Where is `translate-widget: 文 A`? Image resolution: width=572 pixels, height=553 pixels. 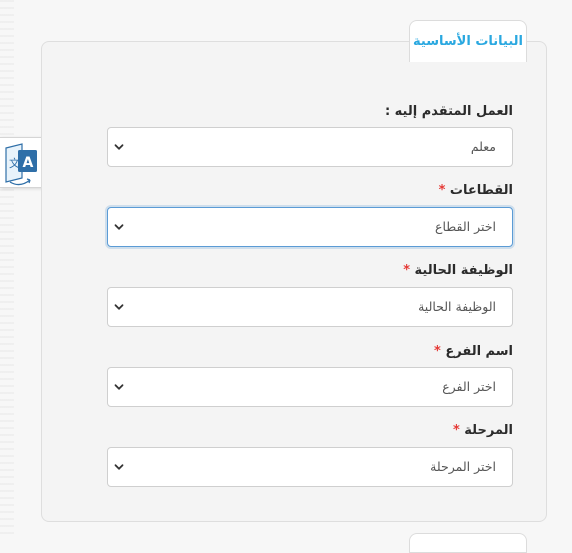 translate-widget: 文 A is located at coordinates (21, 162).